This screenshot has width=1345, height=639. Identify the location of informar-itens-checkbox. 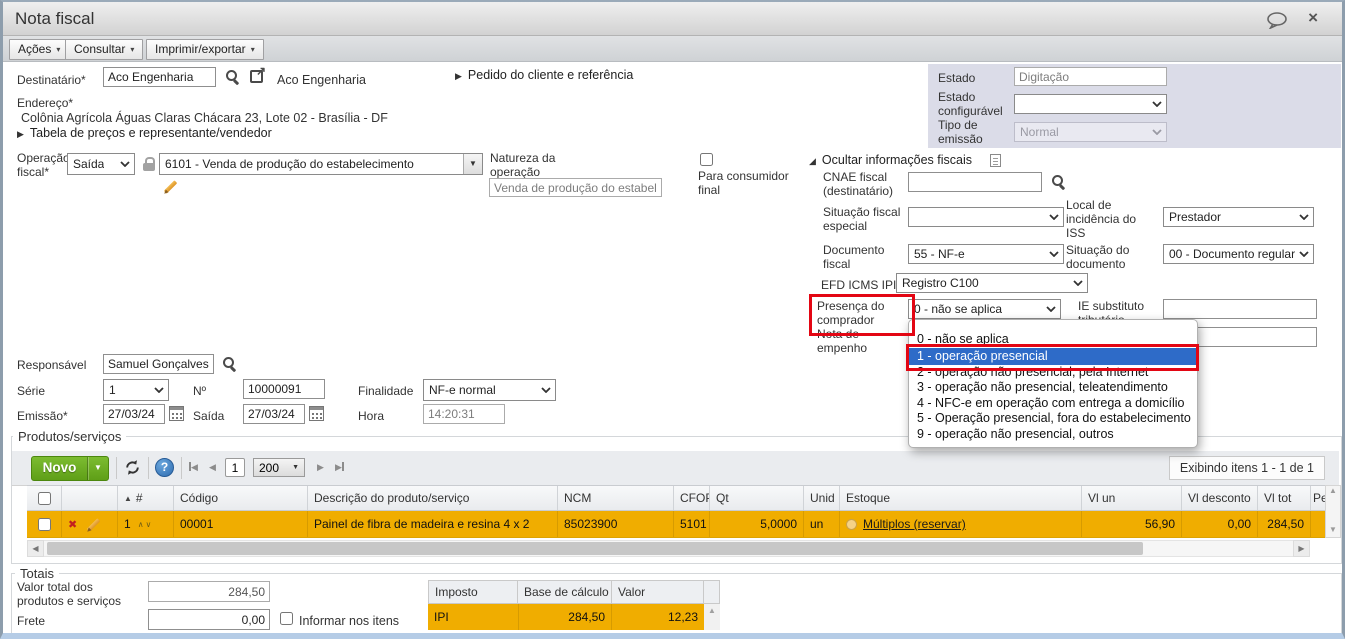
(286, 618).